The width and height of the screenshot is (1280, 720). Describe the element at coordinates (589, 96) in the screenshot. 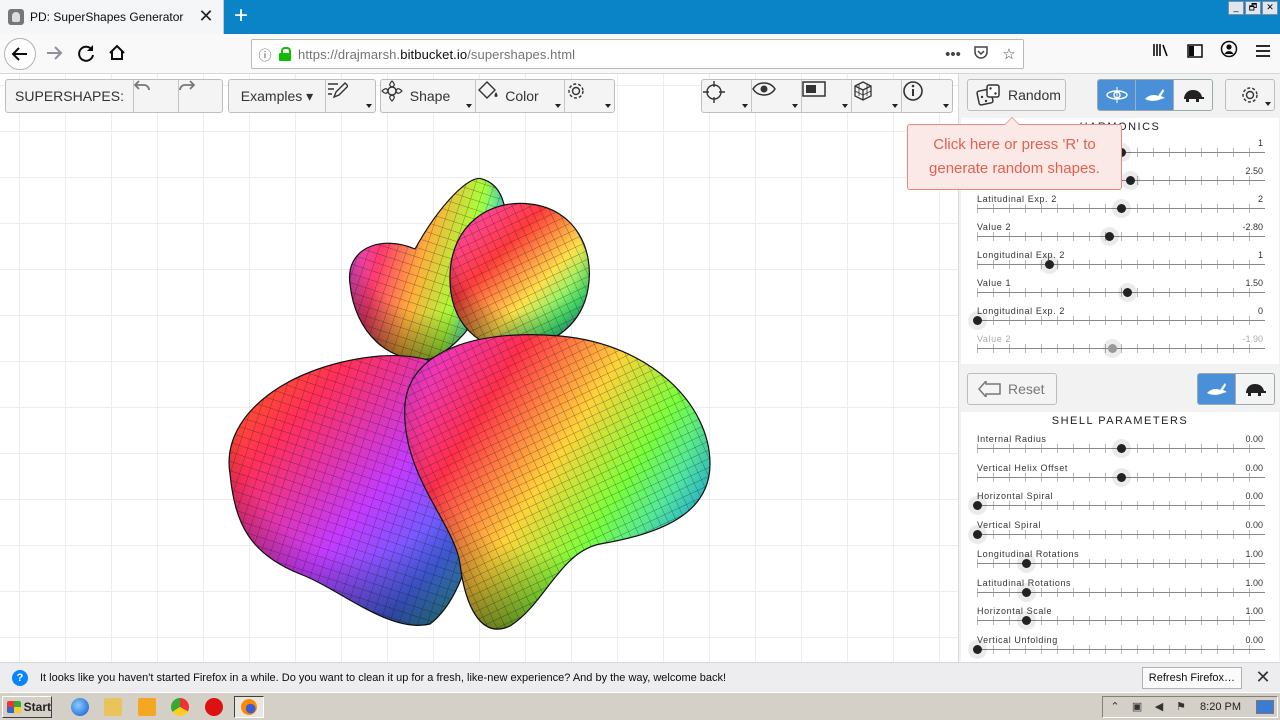

I see `shape-settings-button` at that location.